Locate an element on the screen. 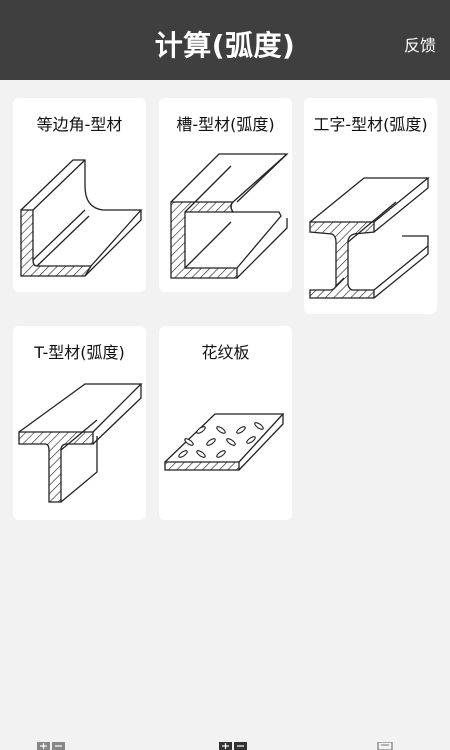  card-channel: 槽-型材(弧度) is located at coordinates (225, 195).